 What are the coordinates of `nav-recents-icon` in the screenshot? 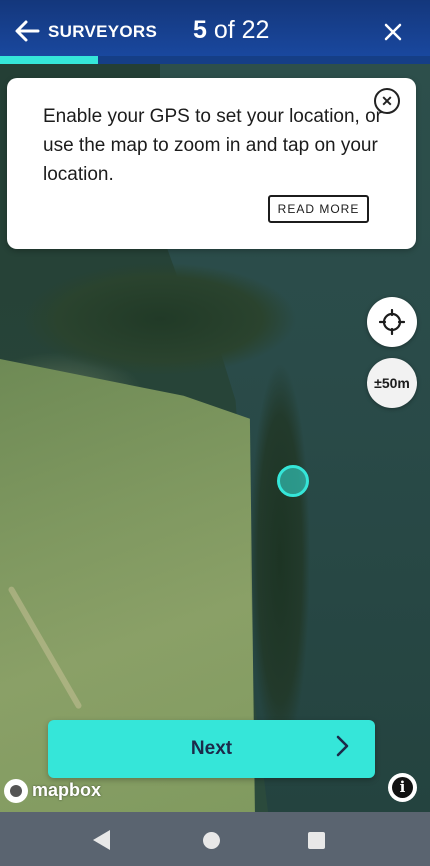 It's located at (316, 840).